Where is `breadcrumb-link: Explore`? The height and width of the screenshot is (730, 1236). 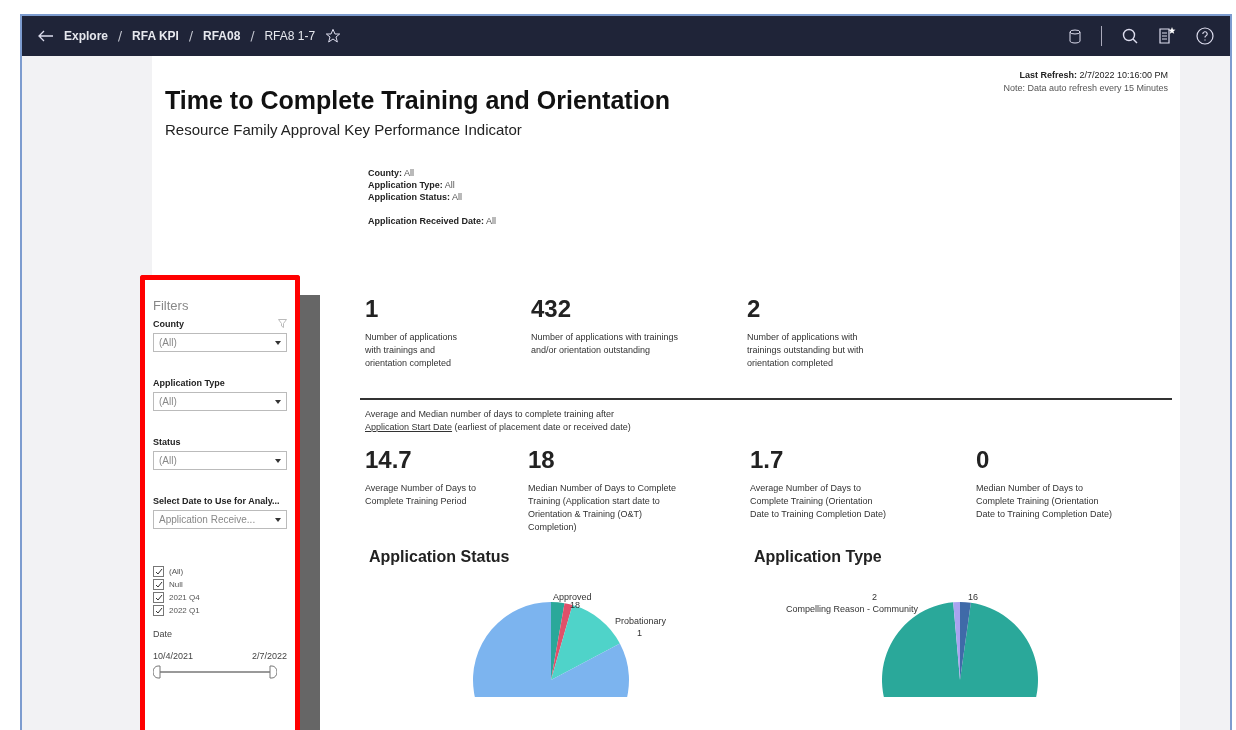 breadcrumb-link: Explore is located at coordinates (86, 36).